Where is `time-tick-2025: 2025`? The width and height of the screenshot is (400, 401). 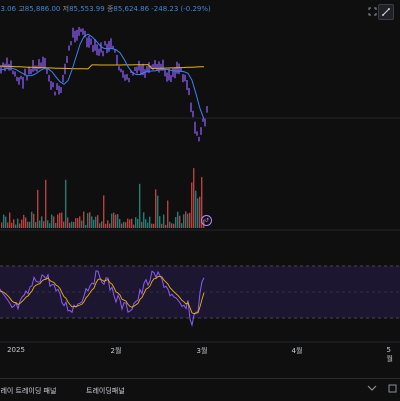
time-tick-2025: 2025 is located at coordinates (16, 350).